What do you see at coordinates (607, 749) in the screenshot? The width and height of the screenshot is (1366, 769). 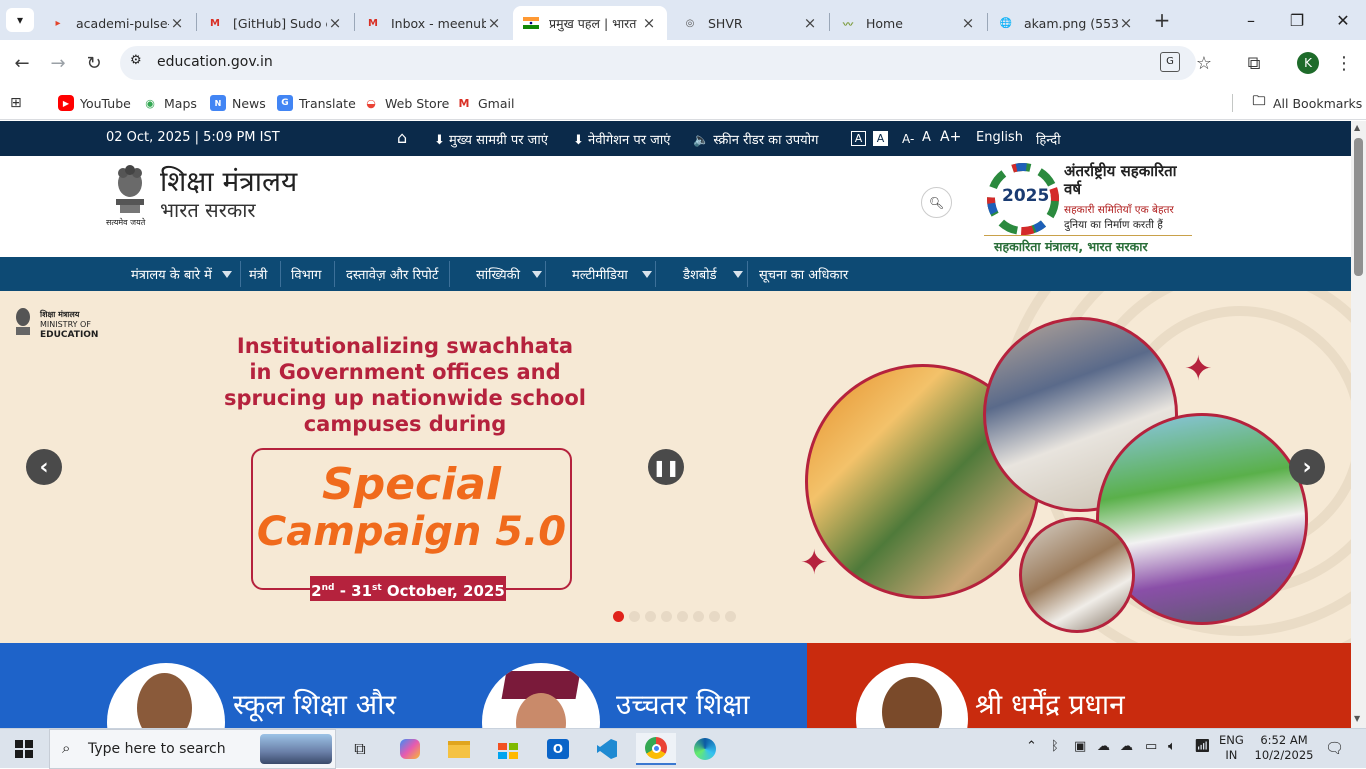 I see `vscode-icon` at bounding box center [607, 749].